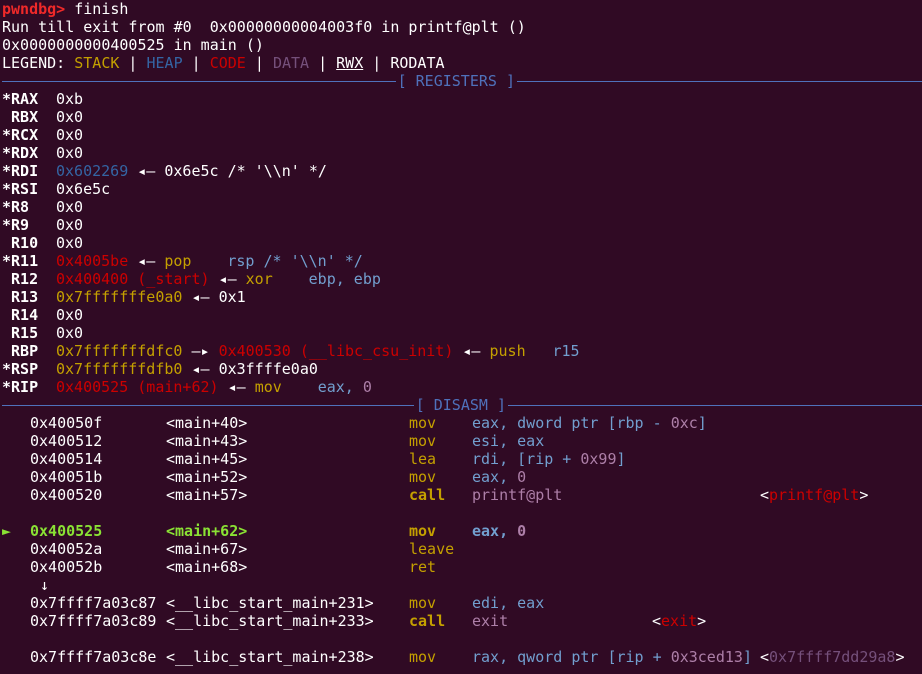  I want to click on register-name: *R11, so click(20, 261).